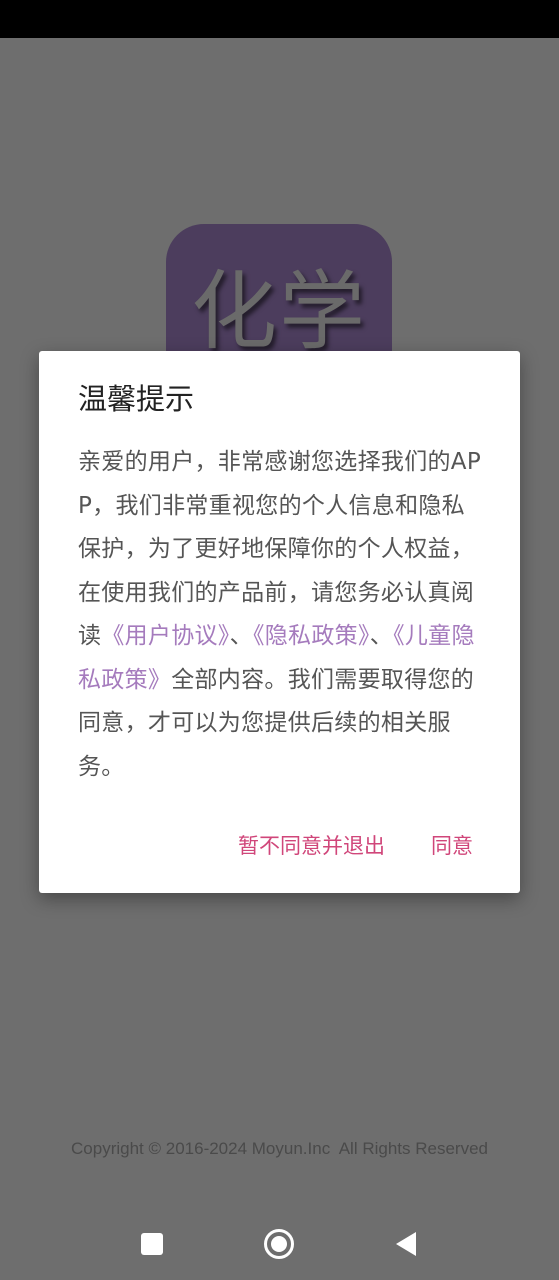 The width and height of the screenshot is (559, 1280). I want to click on back-button, so click(406, 1244).